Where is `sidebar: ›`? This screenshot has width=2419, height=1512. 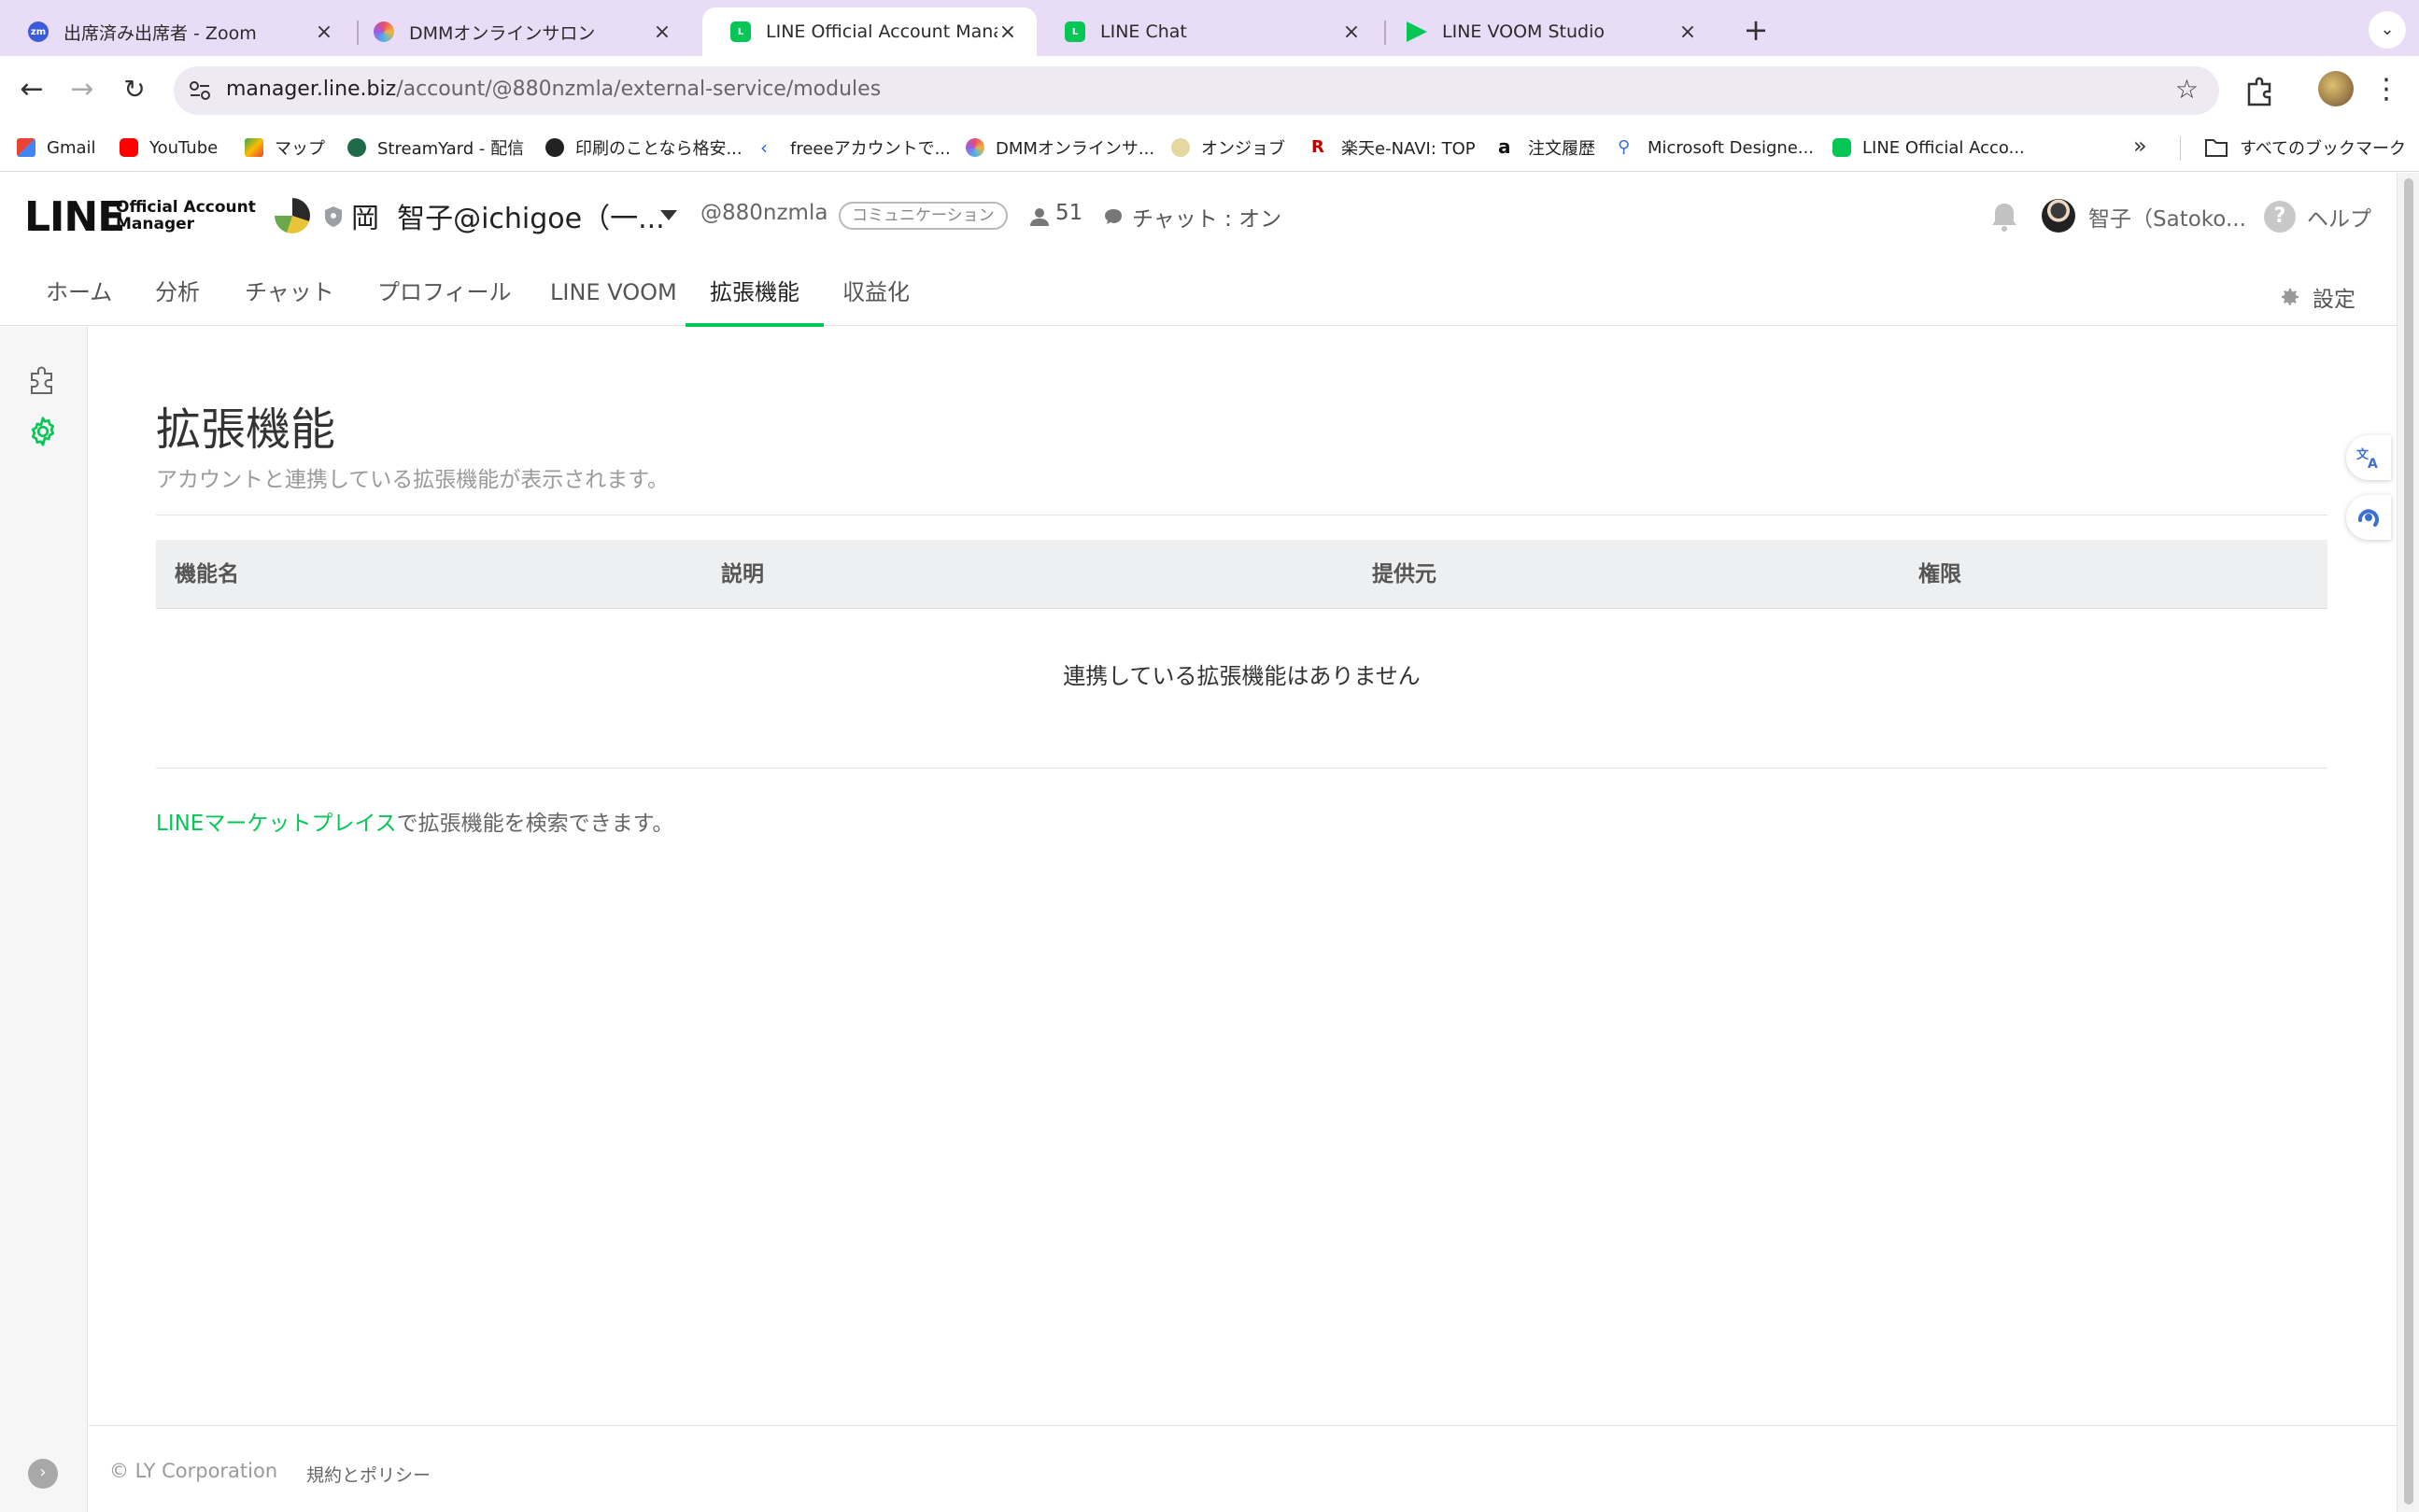
sidebar: › is located at coordinates (44, 919).